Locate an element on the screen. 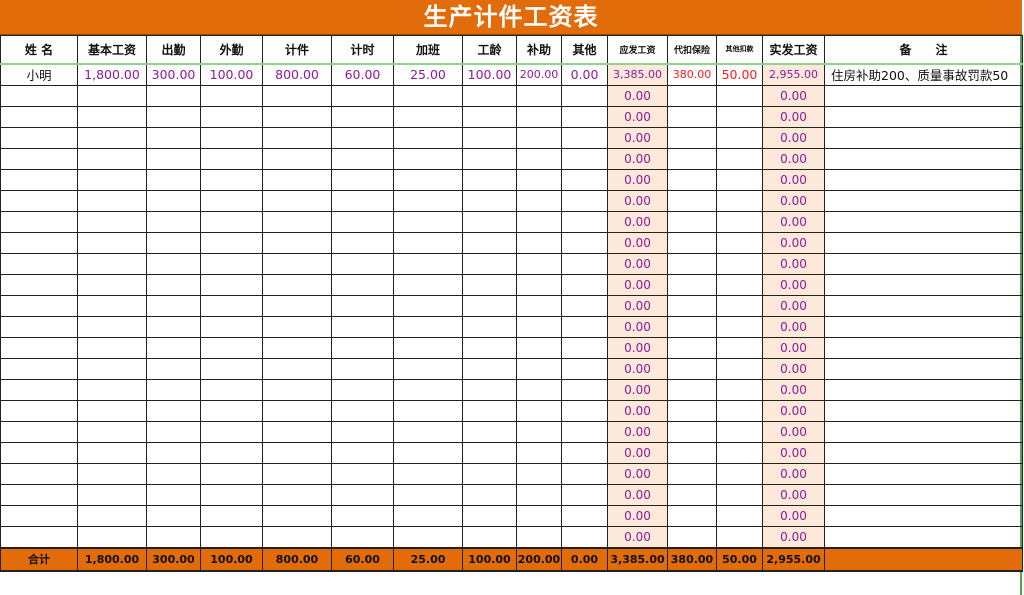 This screenshot has width=1024, height=595. cell-hourly: 60.00 is located at coordinates (362, 74).